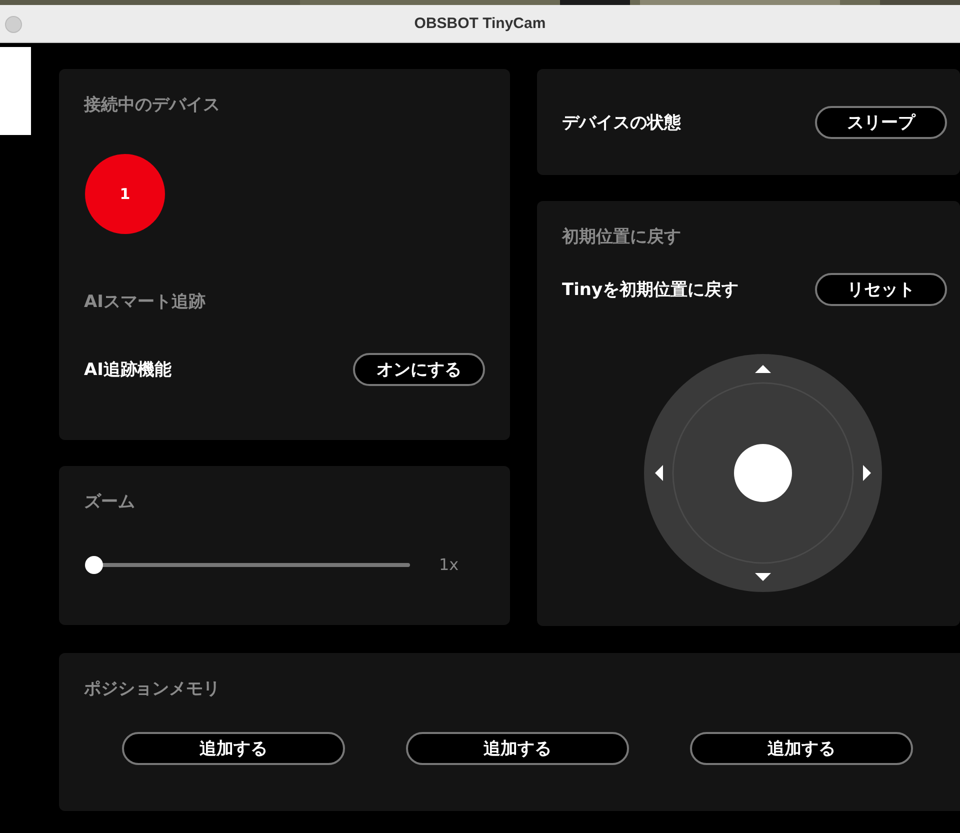 The width and height of the screenshot is (960, 833). What do you see at coordinates (650, 290) in the screenshot?
I see `setting-label: Tinyを初期位置に戻す` at bounding box center [650, 290].